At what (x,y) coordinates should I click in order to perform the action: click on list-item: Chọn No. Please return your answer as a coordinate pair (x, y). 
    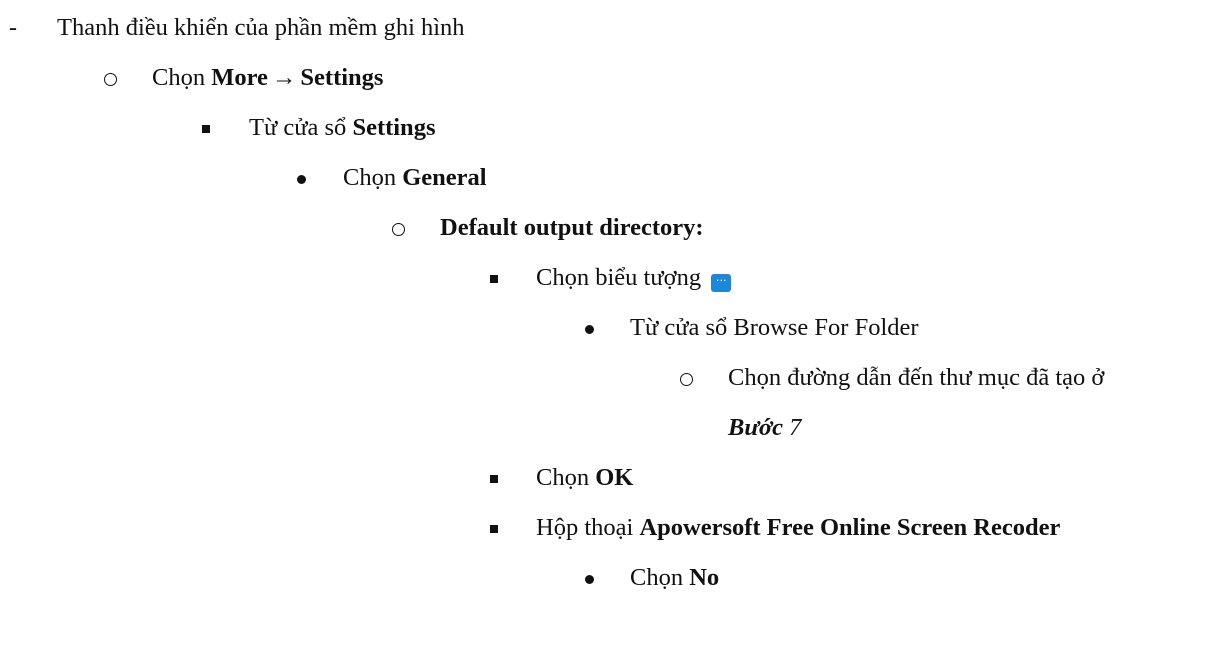
    Looking at the image, I should click on (675, 577).